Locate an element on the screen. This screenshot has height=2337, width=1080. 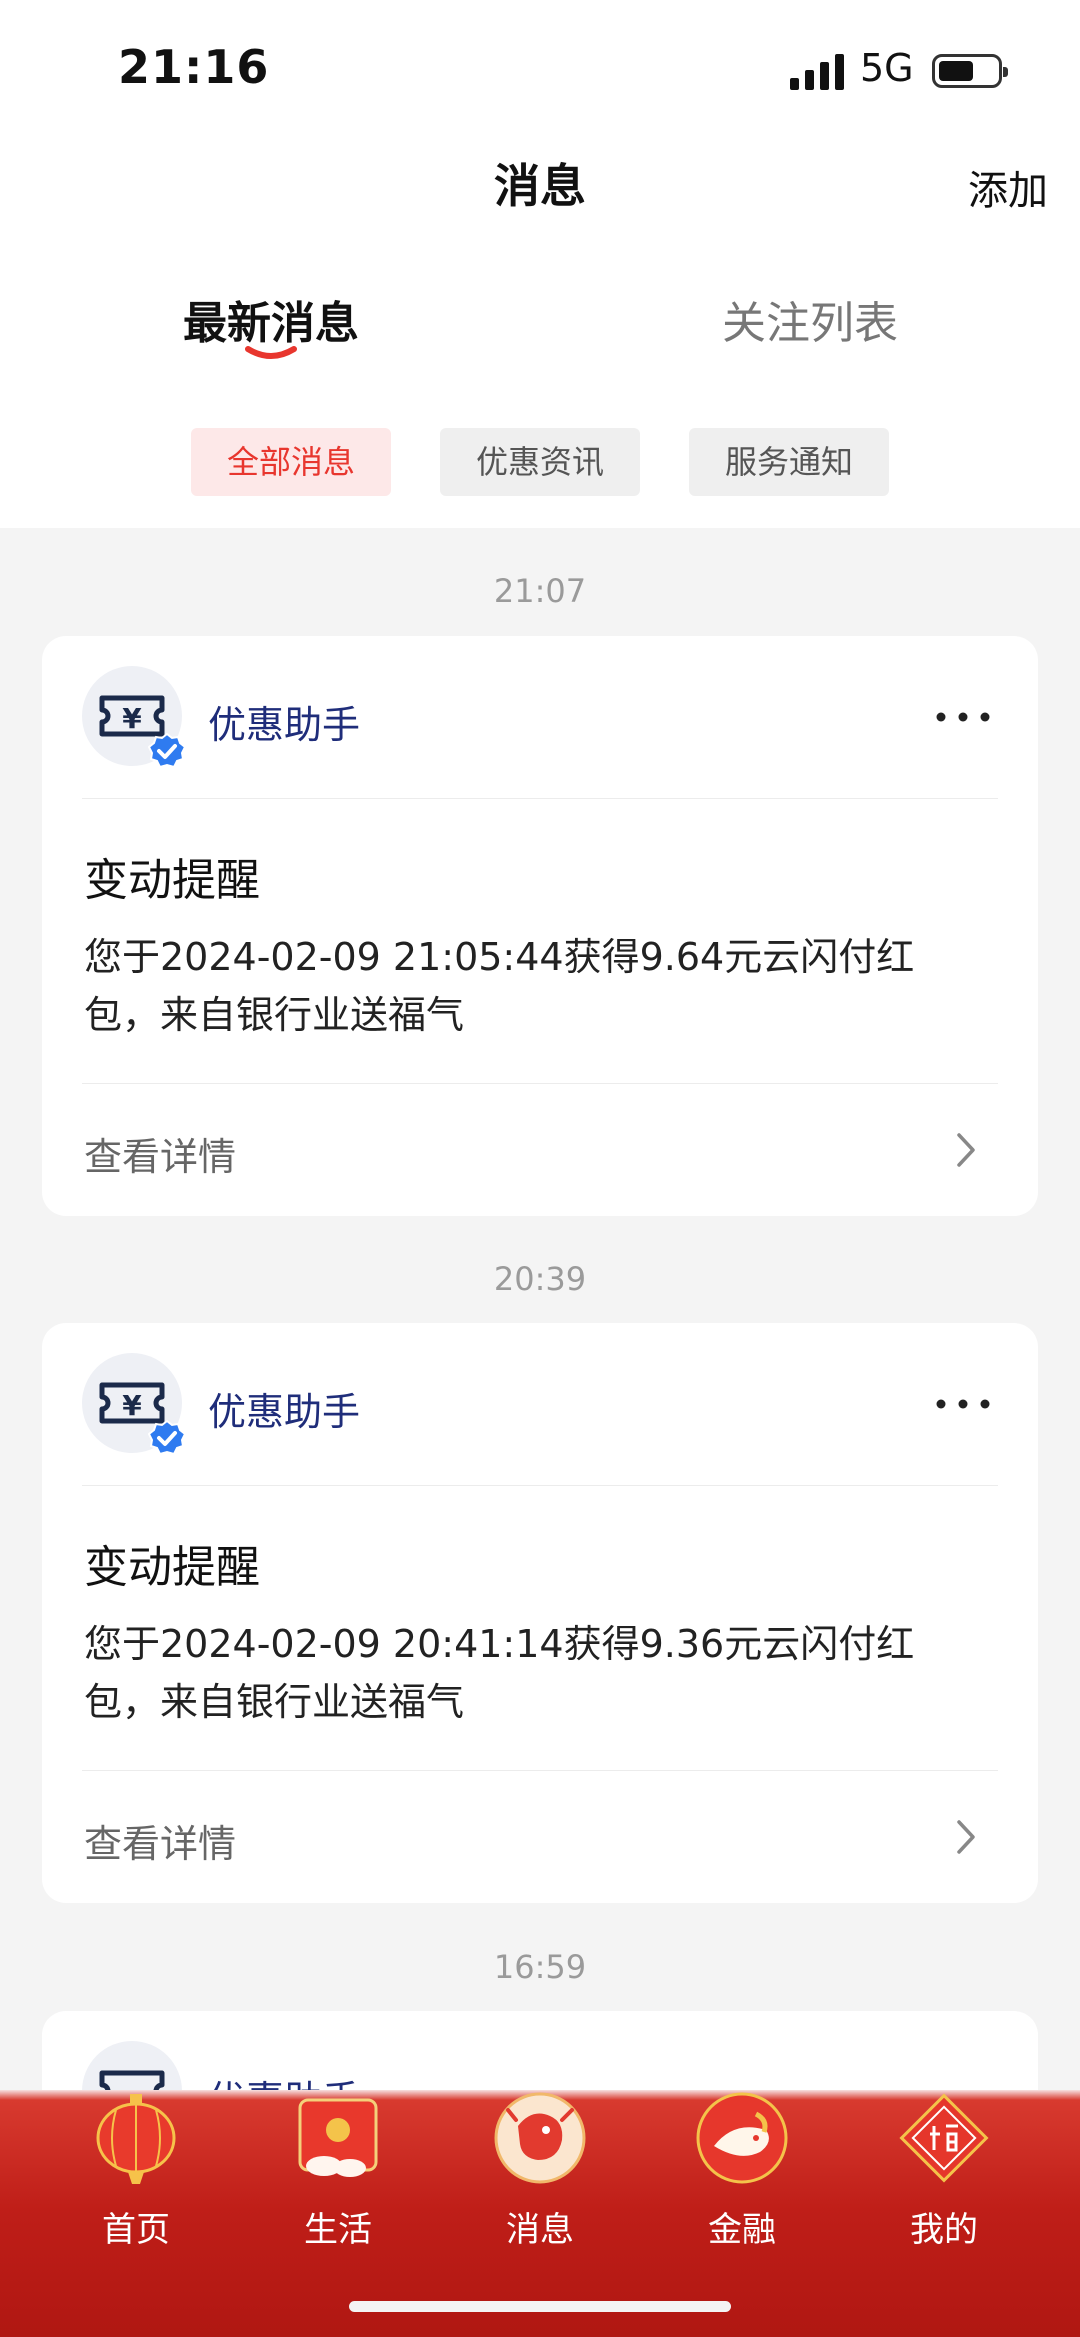
home-indicator is located at coordinates (540, 2306).